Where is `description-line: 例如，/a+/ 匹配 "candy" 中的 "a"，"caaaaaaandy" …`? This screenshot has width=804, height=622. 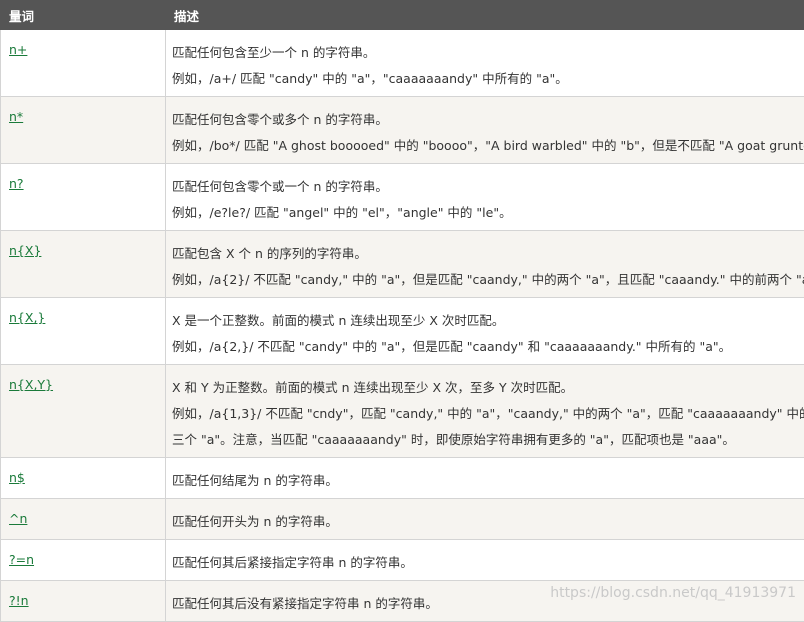 description-line: 例如，/a+/ 匹配 "candy" 中的 "a"，"caaaaaaandy" … is located at coordinates (488, 79).